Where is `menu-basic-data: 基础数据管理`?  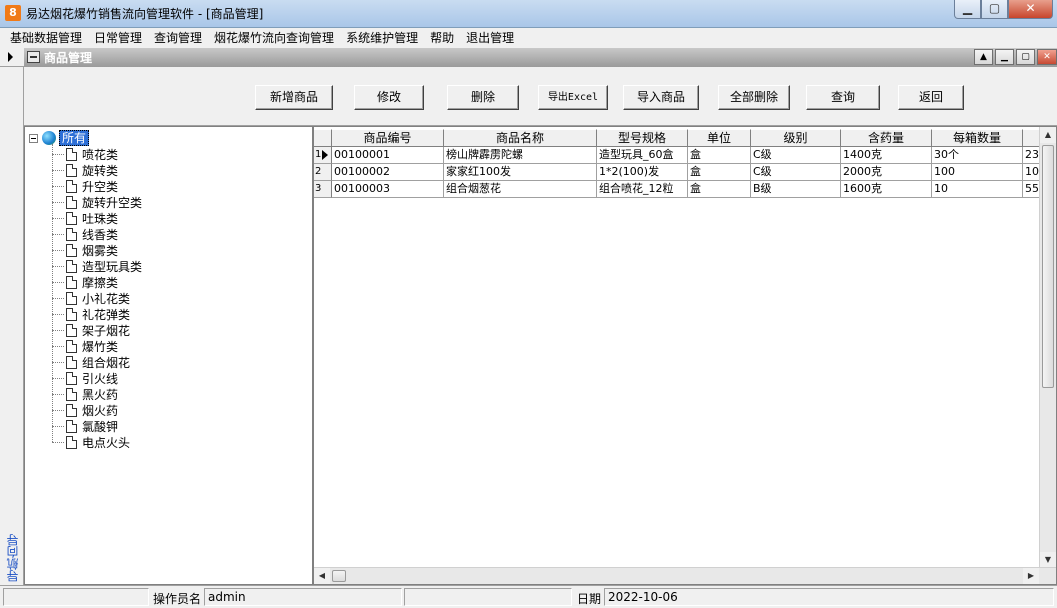
menu-basic-data: 基础数据管理 is located at coordinates (46, 38).